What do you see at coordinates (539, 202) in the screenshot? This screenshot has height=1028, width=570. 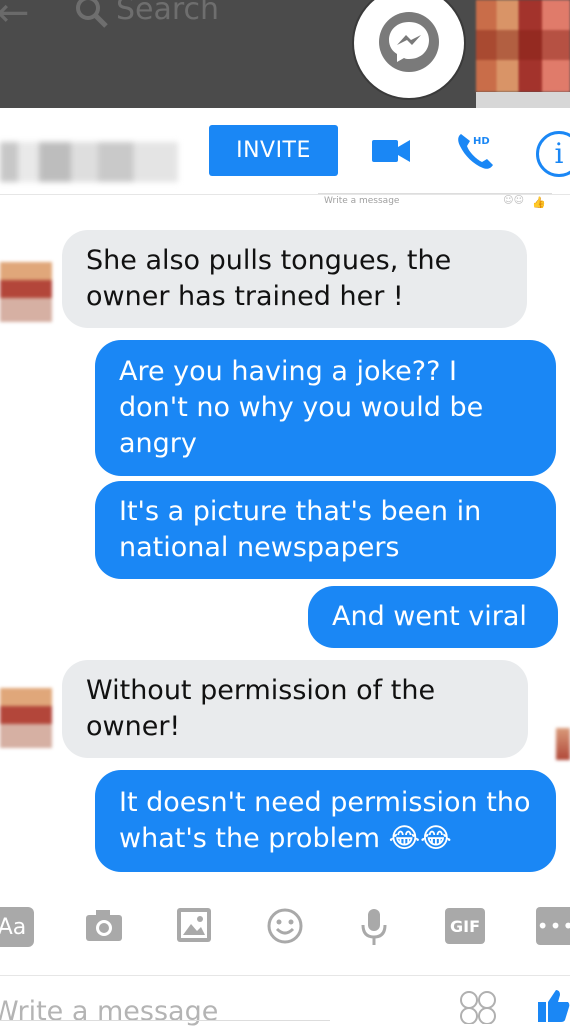 I see `mini-like-icon: 👍` at bounding box center [539, 202].